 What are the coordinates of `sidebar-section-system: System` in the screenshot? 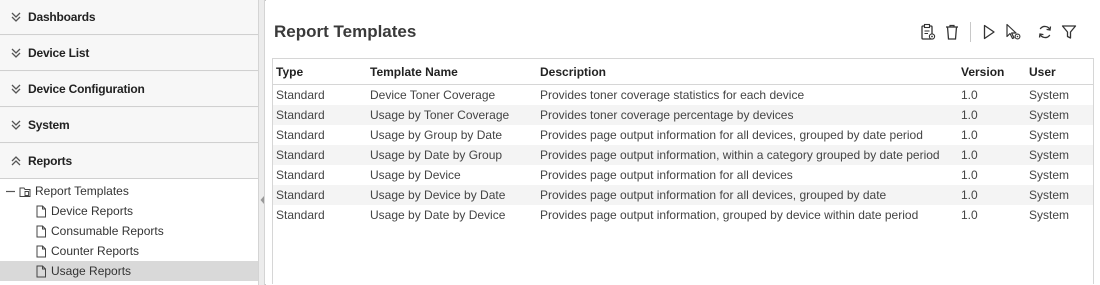 It's located at (129, 125).